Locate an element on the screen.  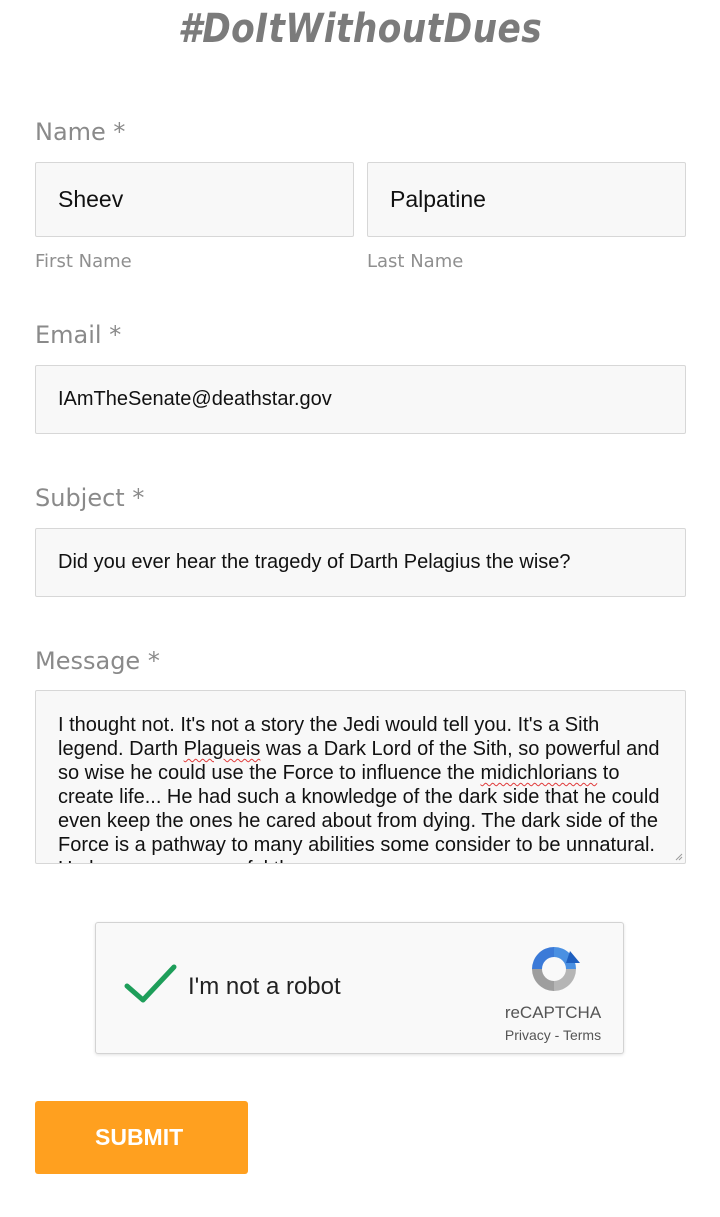
name-label: Name * is located at coordinates (80, 132).